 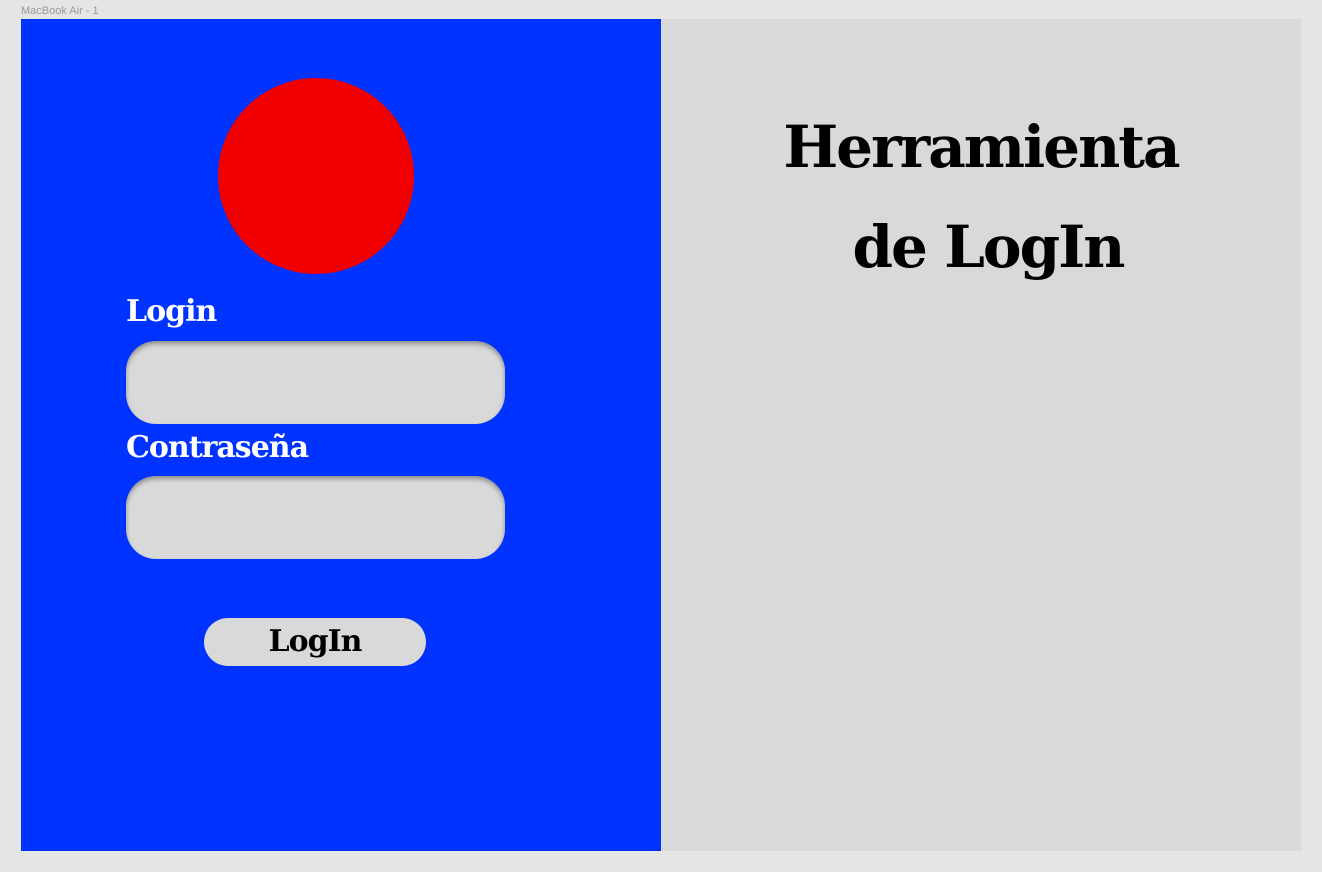 What do you see at coordinates (217, 447) in the screenshot?
I see `password-label: Contraseña` at bounding box center [217, 447].